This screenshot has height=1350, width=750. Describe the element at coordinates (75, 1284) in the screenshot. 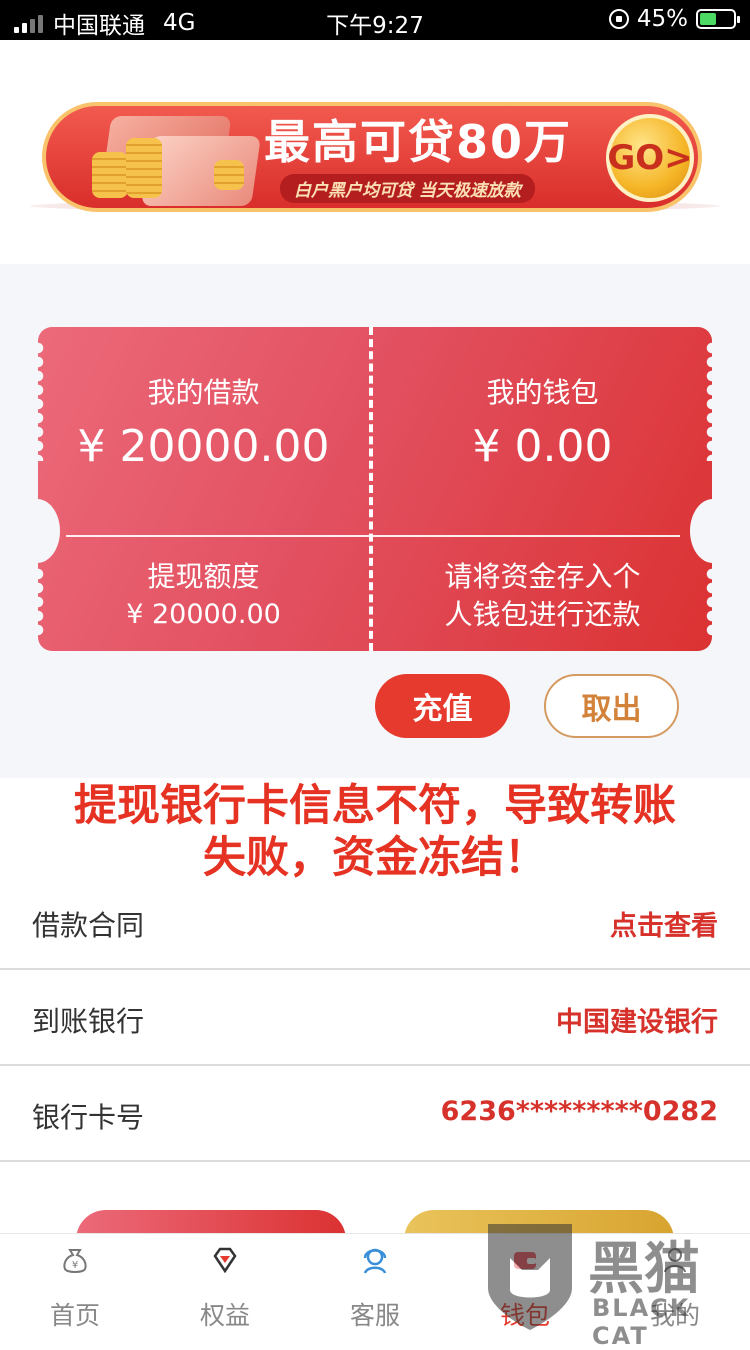

I see `tab-home: ¥ 首页` at that location.